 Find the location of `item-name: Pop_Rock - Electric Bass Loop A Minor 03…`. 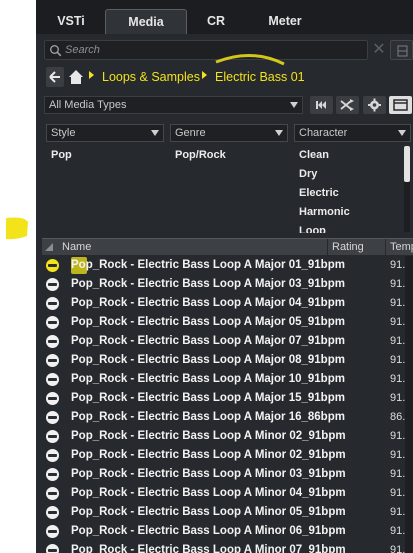

item-name: Pop_Rock - Electric Bass Loop A Minor 03… is located at coordinates (208, 474).